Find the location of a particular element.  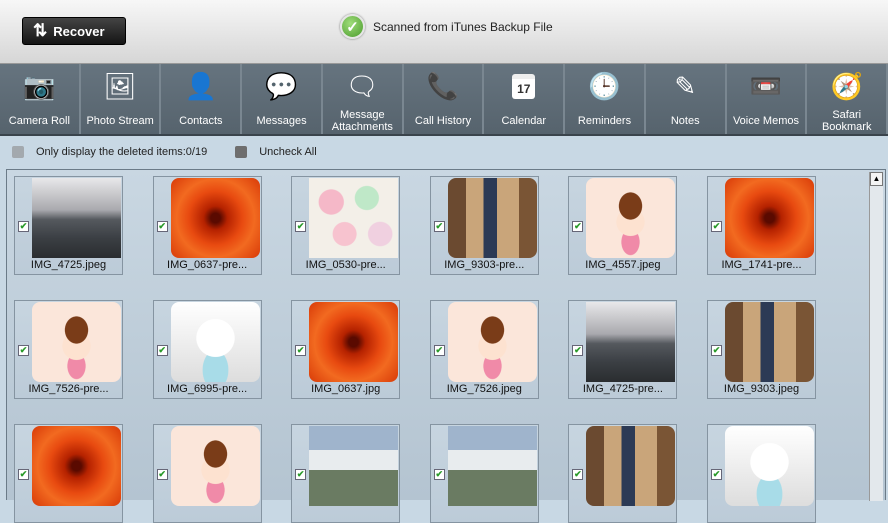

deleted-only-checkbox is located at coordinates (18, 151).